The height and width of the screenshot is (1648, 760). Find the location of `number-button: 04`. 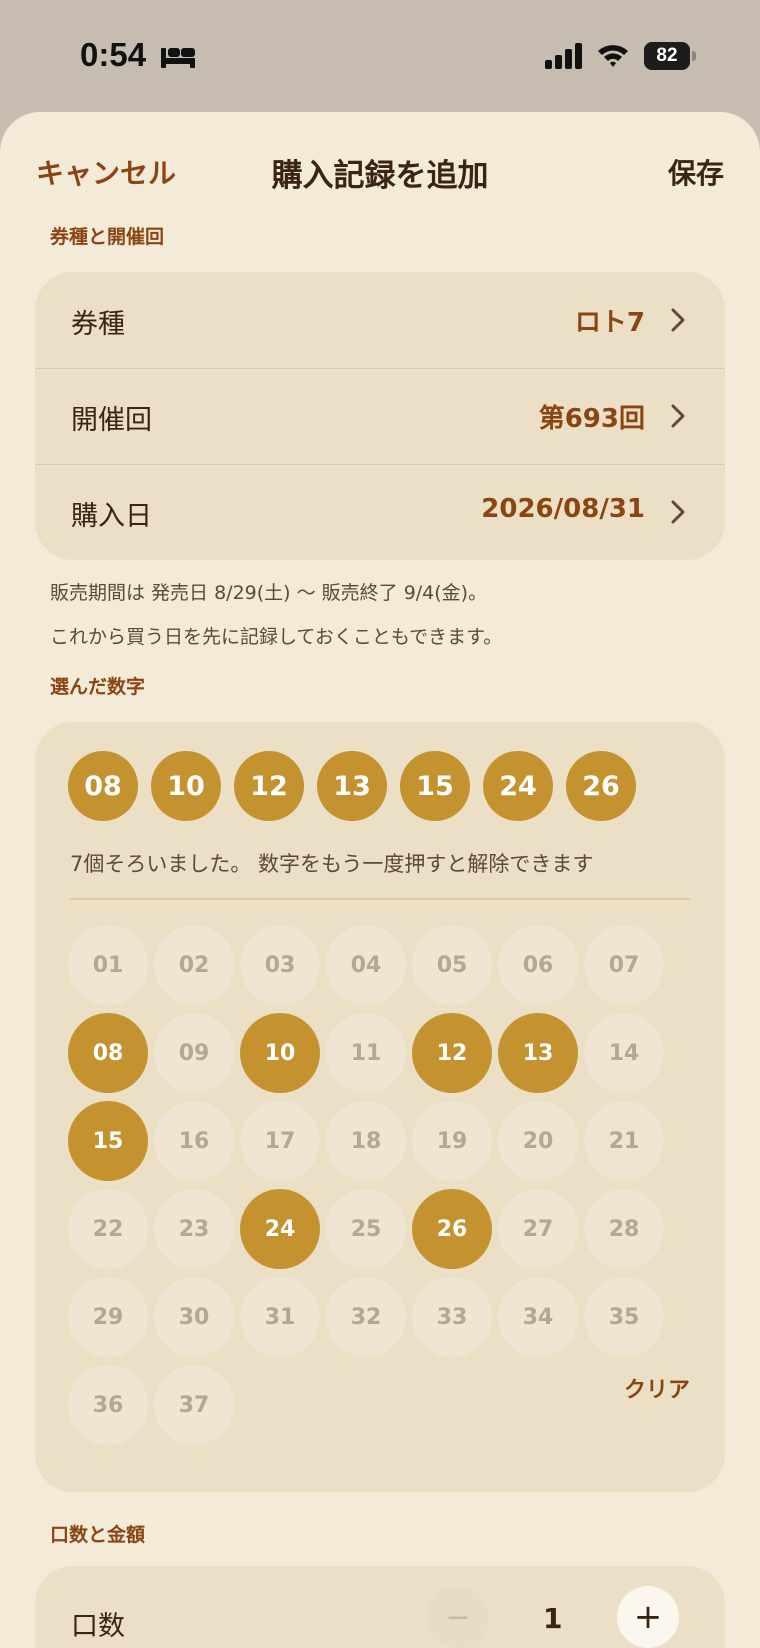

number-button: 04 is located at coordinates (366, 965).